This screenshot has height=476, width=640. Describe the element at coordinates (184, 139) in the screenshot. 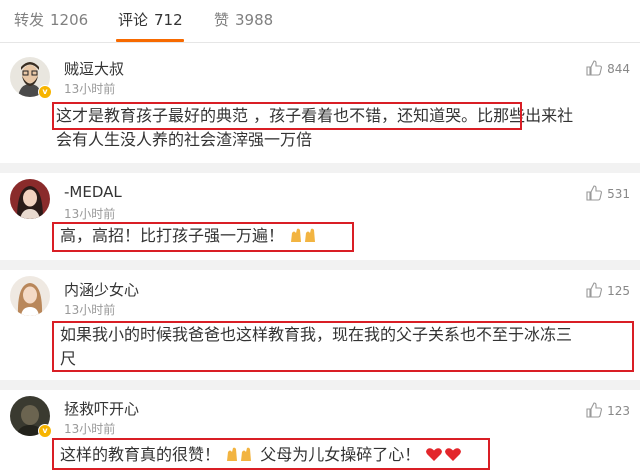

I see `comment-text-line2: 会有人生没人养的社会渣滓强一万倍` at that location.